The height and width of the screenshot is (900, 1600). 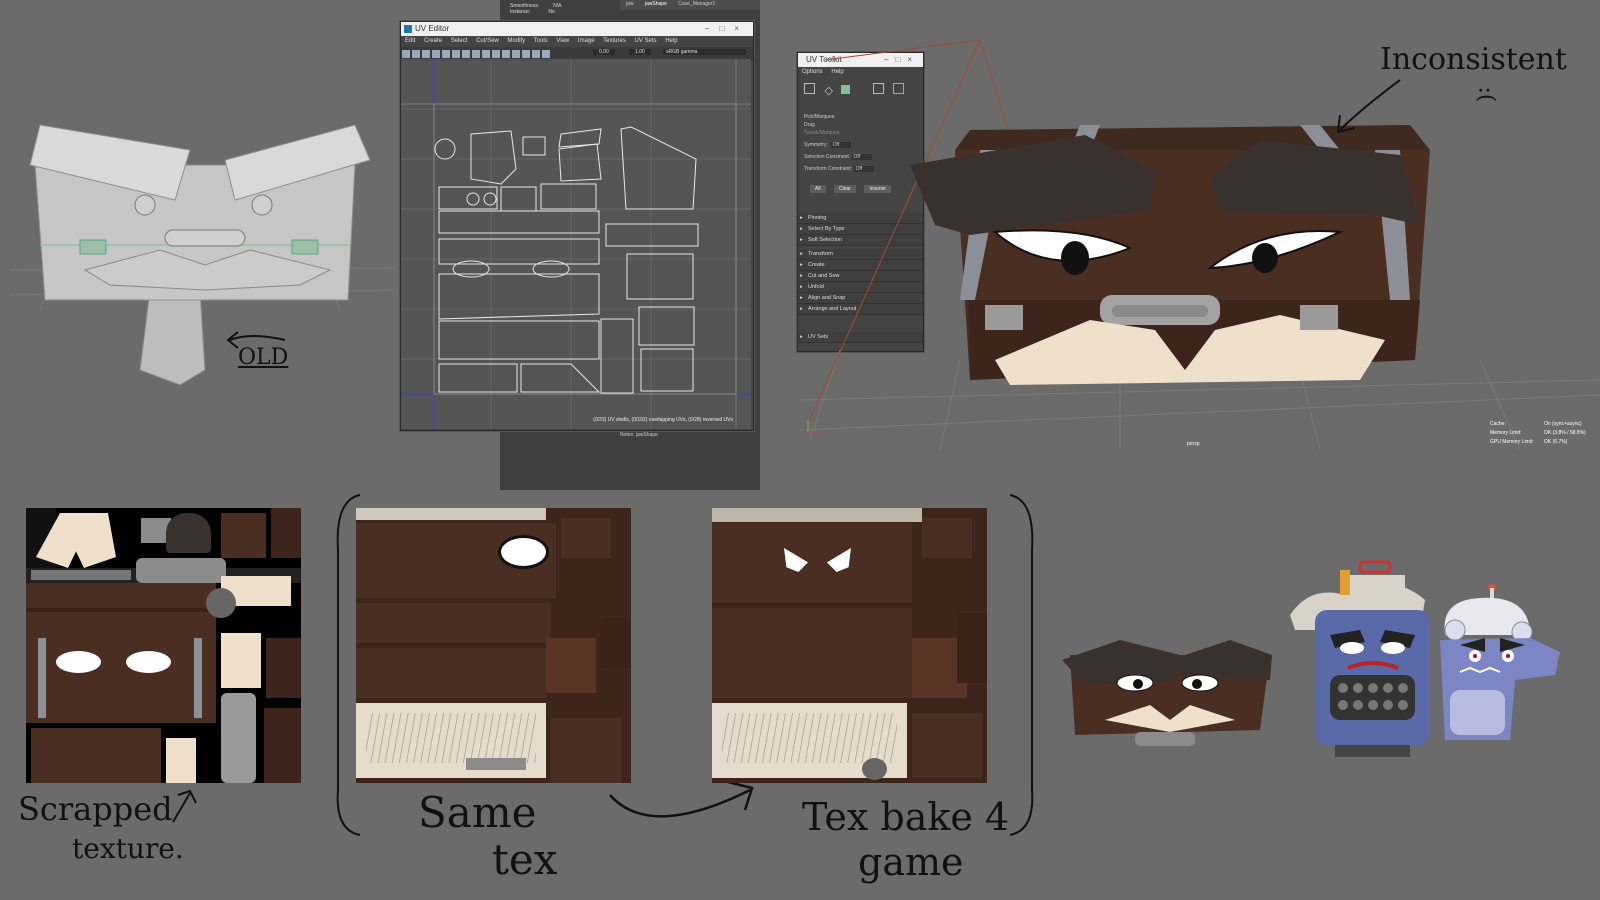 I want to click on menu-uvsets: UV Sets, so click(x=646, y=41).